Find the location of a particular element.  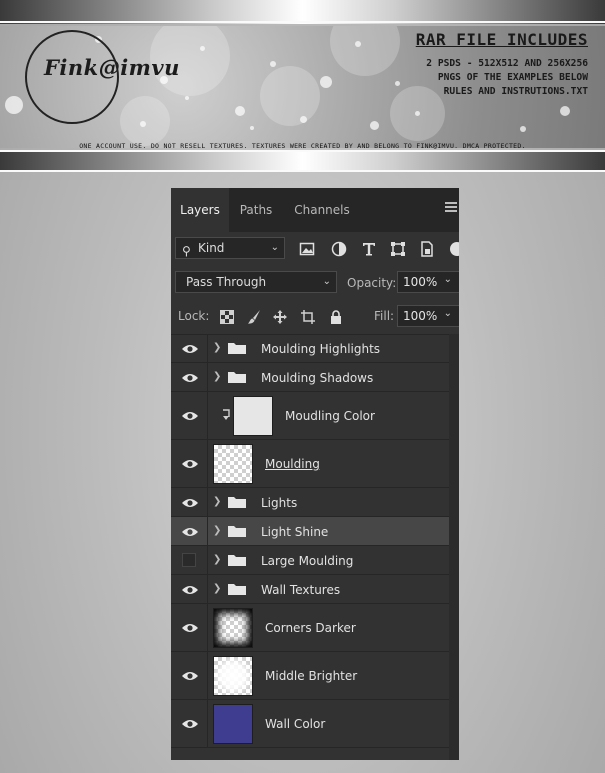

adjustment-filter-icon is located at coordinates (339, 249).